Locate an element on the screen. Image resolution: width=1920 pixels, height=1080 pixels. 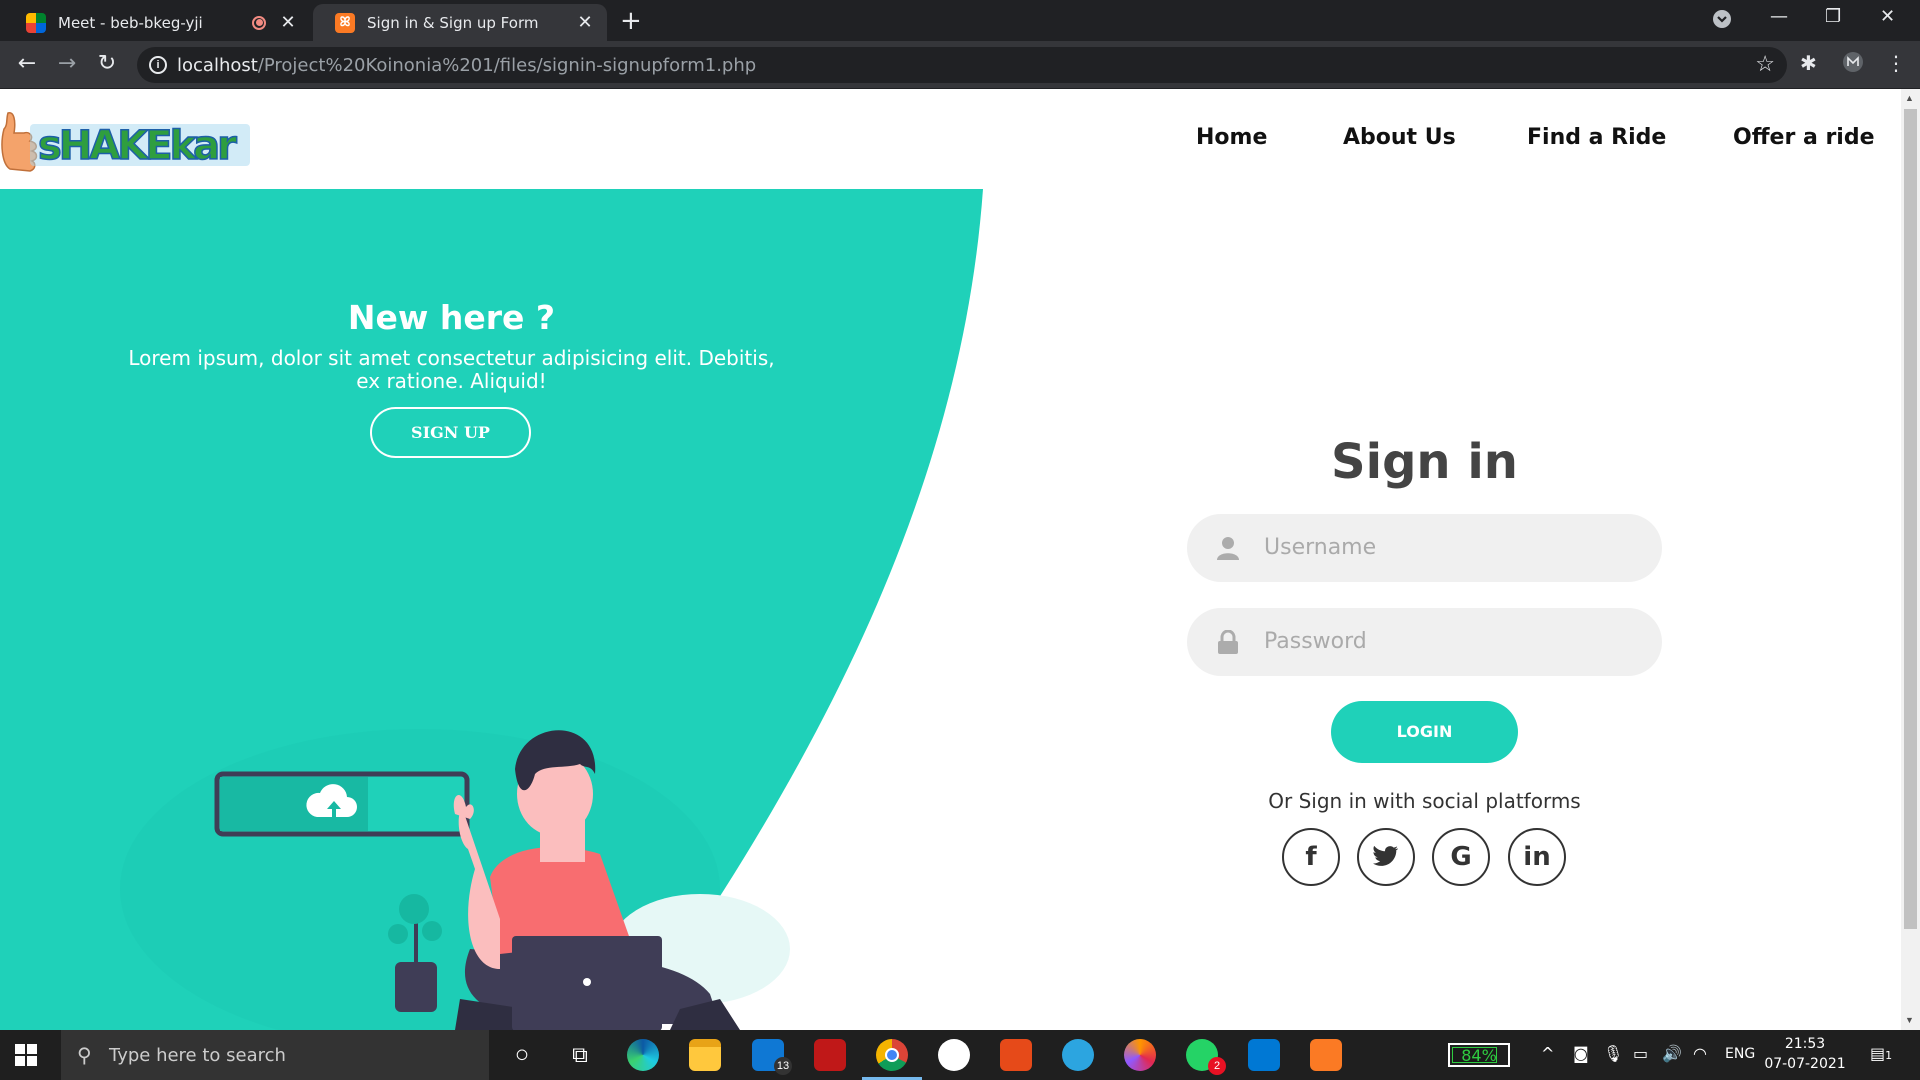
battery-percent: 84% is located at coordinates (1479, 1055).